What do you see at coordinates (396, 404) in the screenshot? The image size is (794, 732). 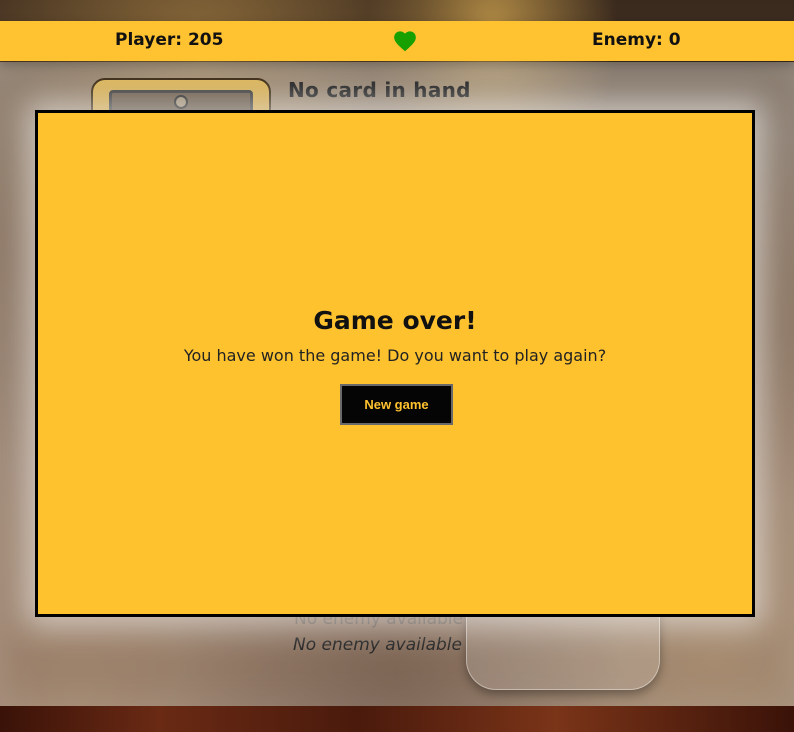 I see `new-game-button: New game` at bounding box center [396, 404].